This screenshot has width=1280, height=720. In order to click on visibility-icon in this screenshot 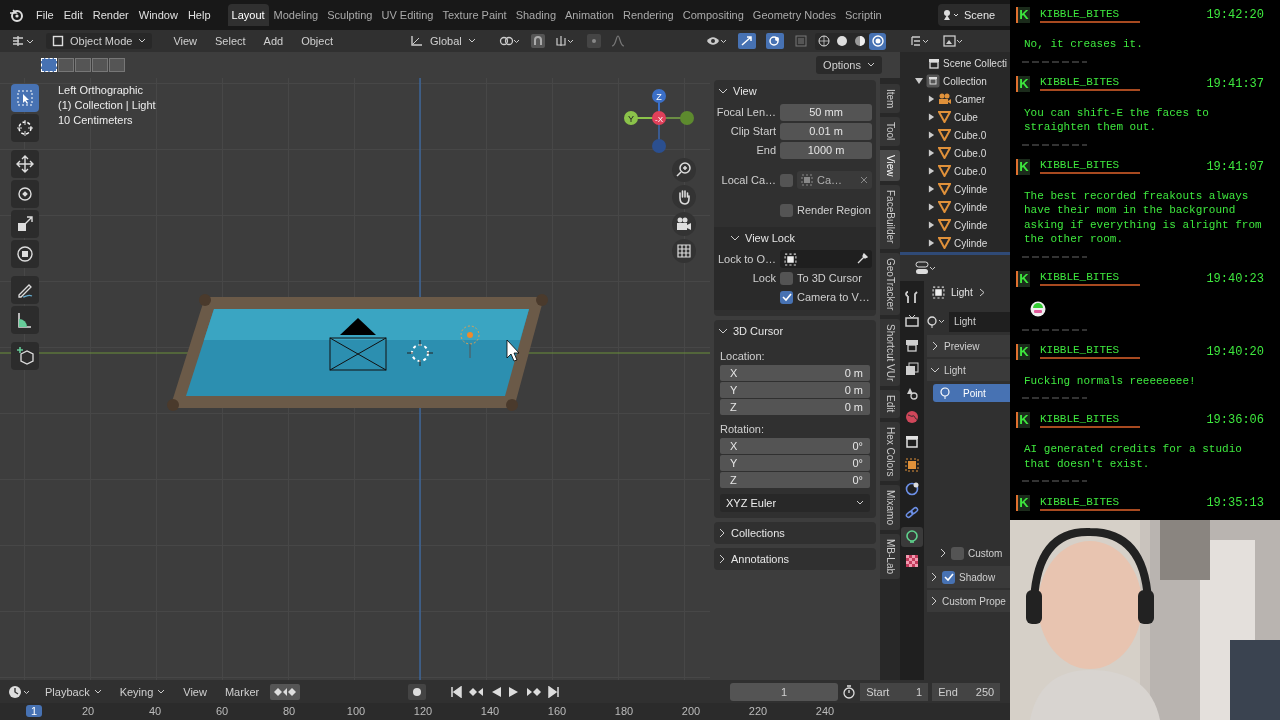, I will do `click(717, 41)`.